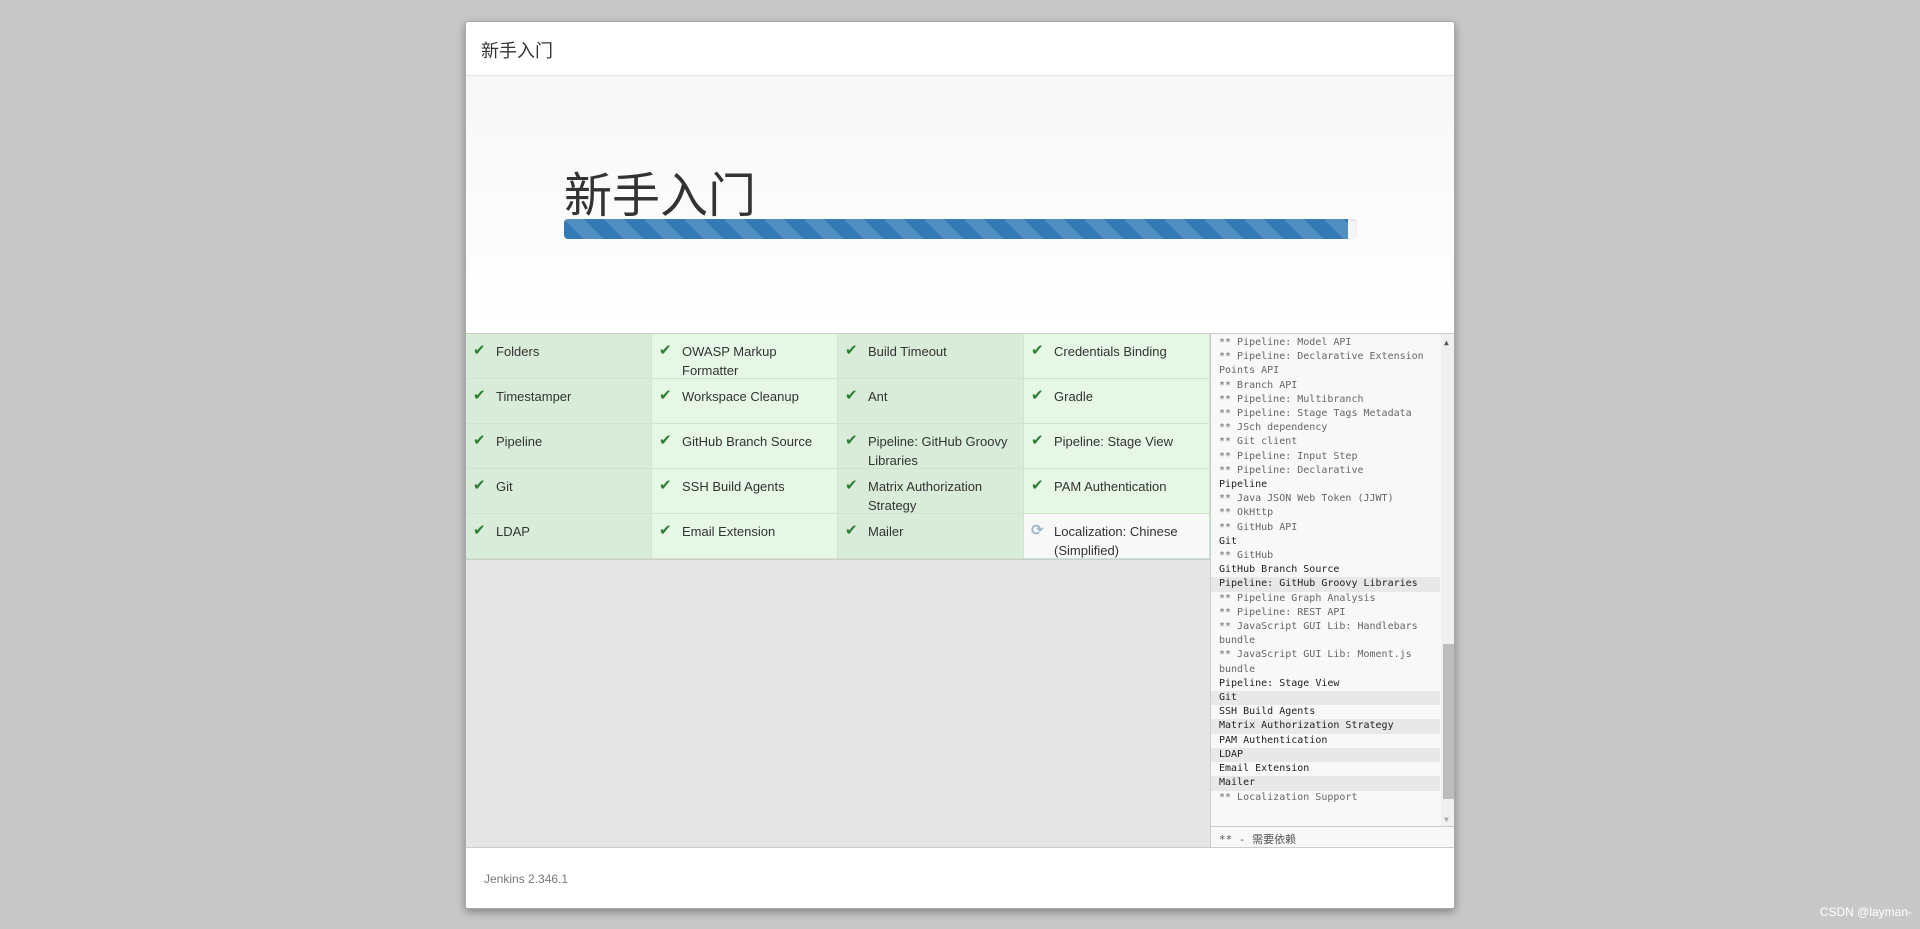  I want to click on progress-fill, so click(956, 229).